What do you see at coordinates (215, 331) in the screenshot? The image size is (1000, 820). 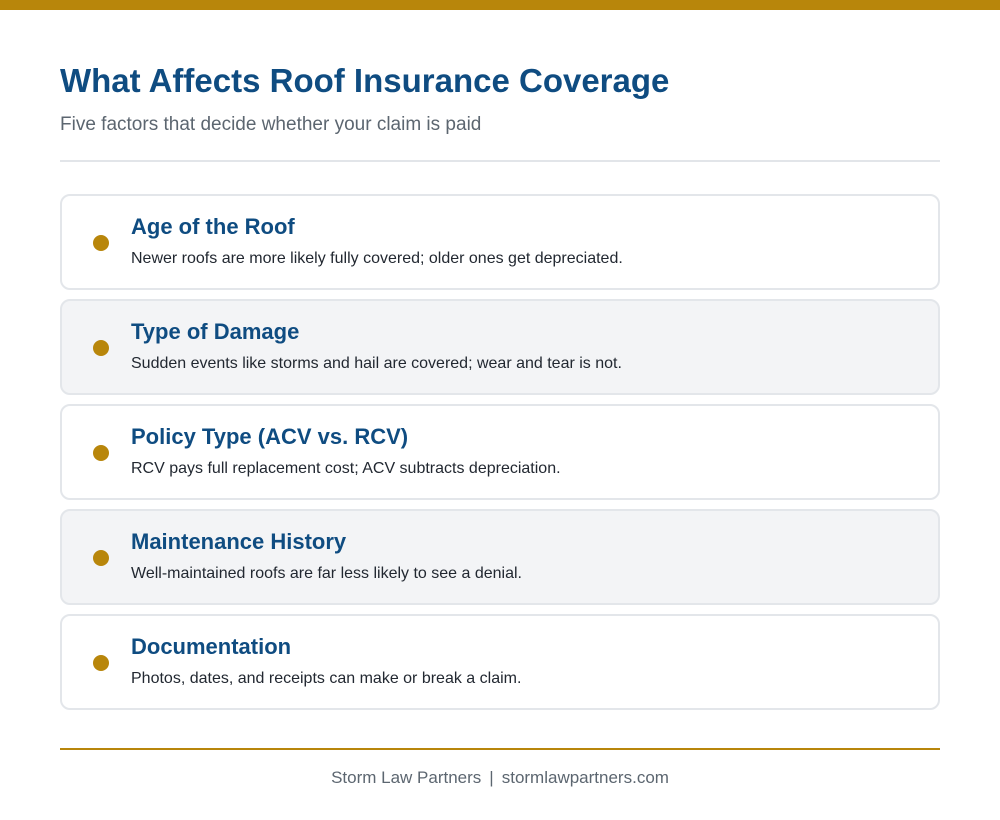 I see `factor-title: Type of Damage` at bounding box center [215, 331].